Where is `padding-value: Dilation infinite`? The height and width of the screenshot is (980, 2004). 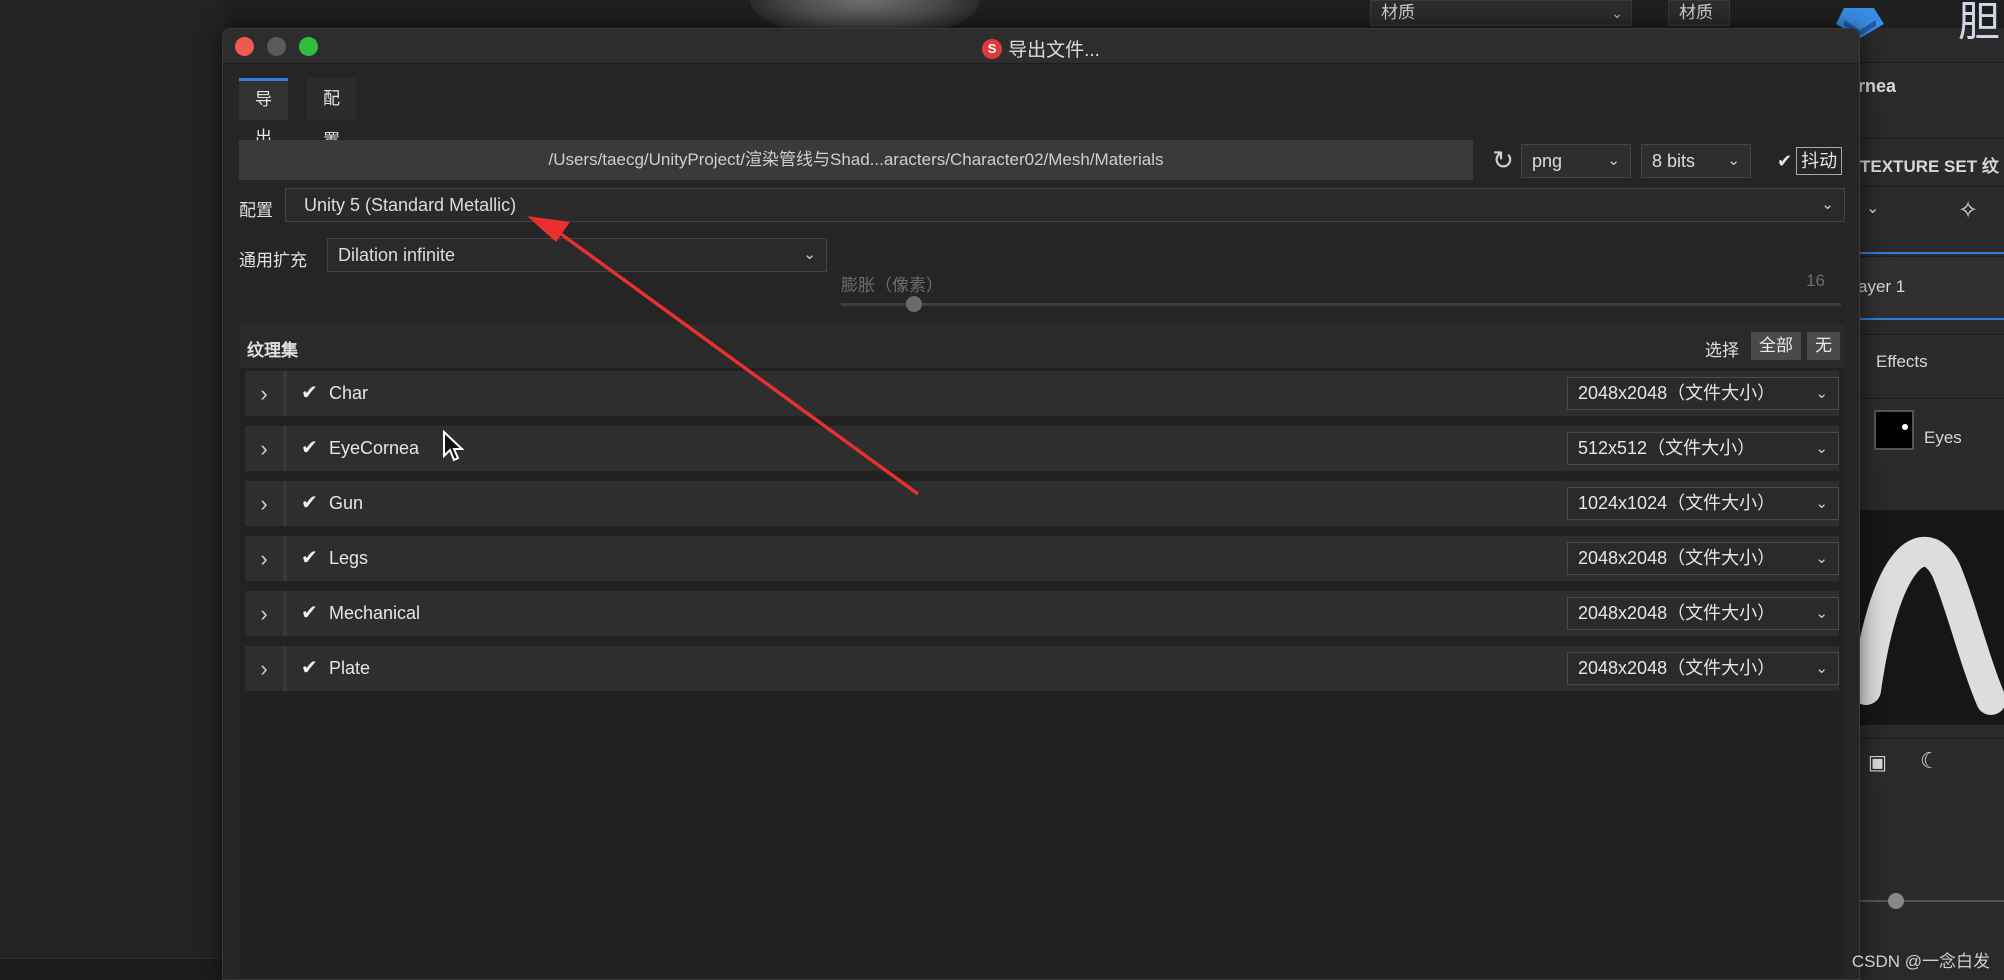 padding-value: Dilation infinite is located at coordinates (397, 255).